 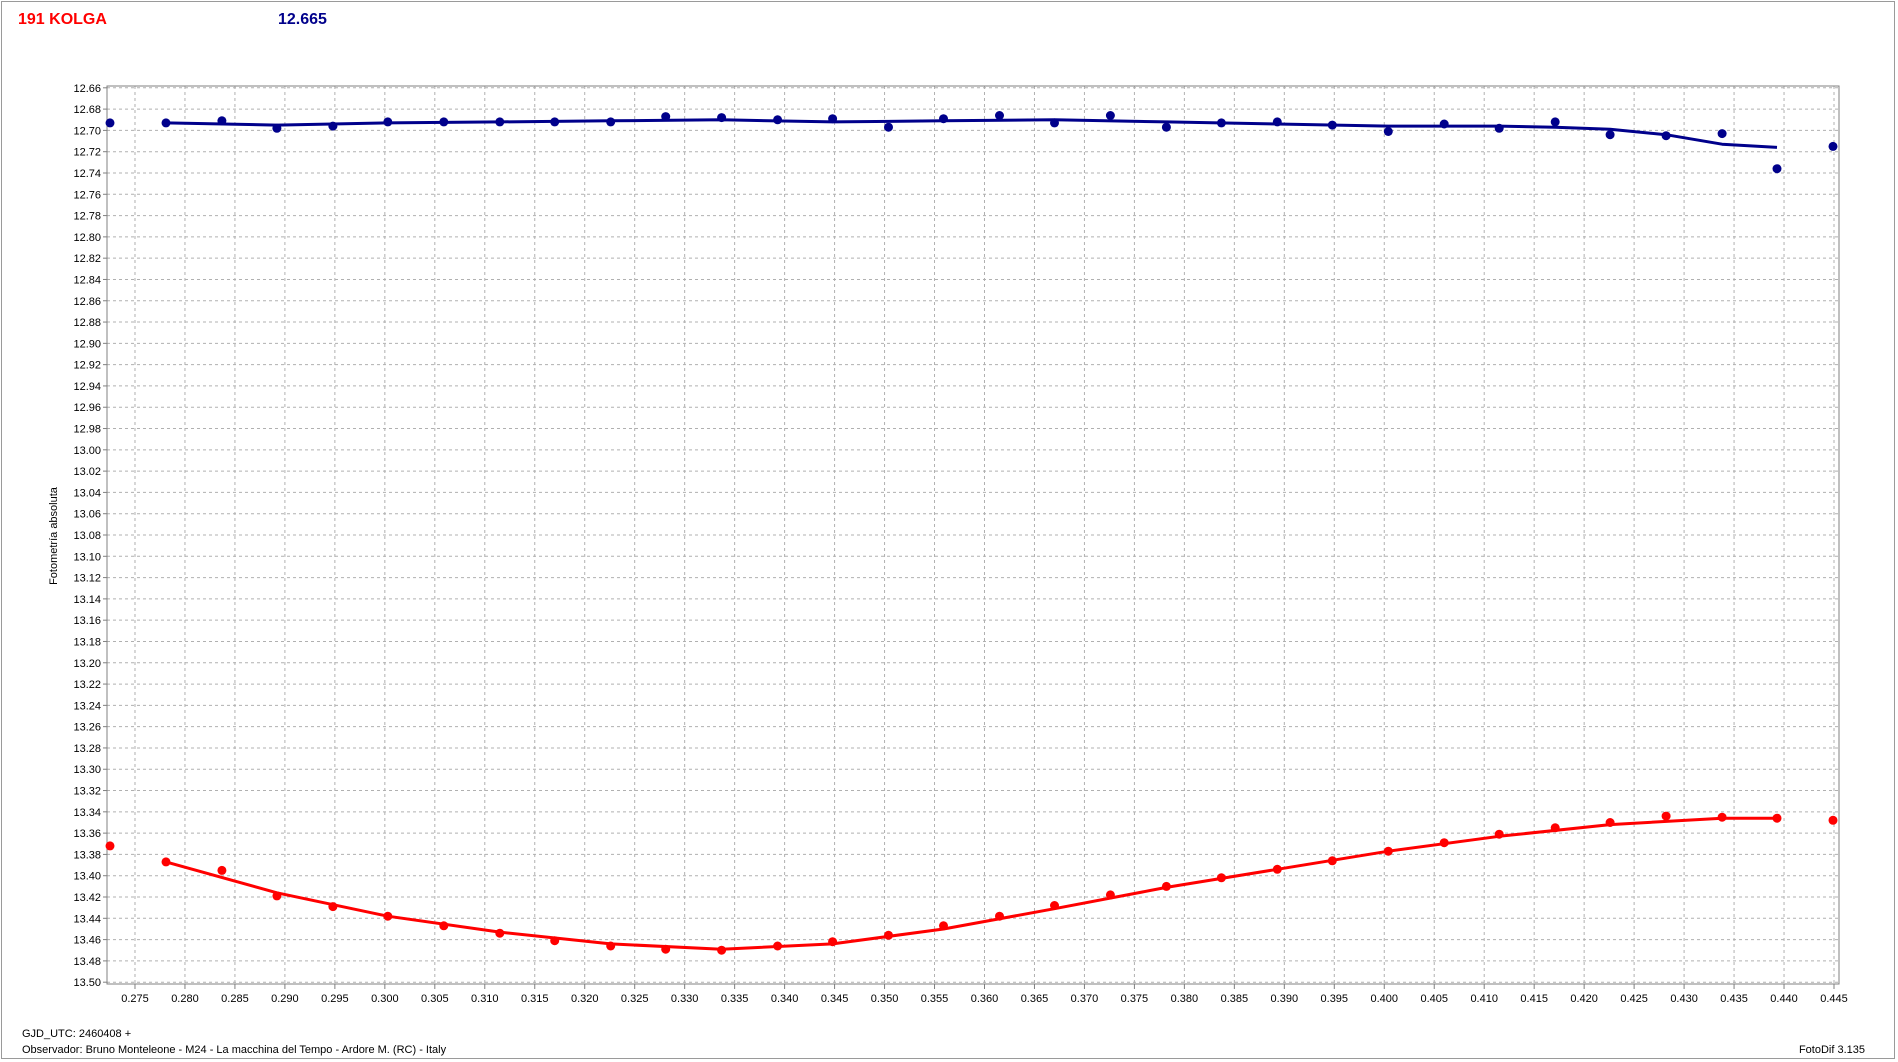 What do you see at coordinates (87, 728) in the screenshot?
I see `y-tick-label: 13.26` at bounding box center [87, 728].